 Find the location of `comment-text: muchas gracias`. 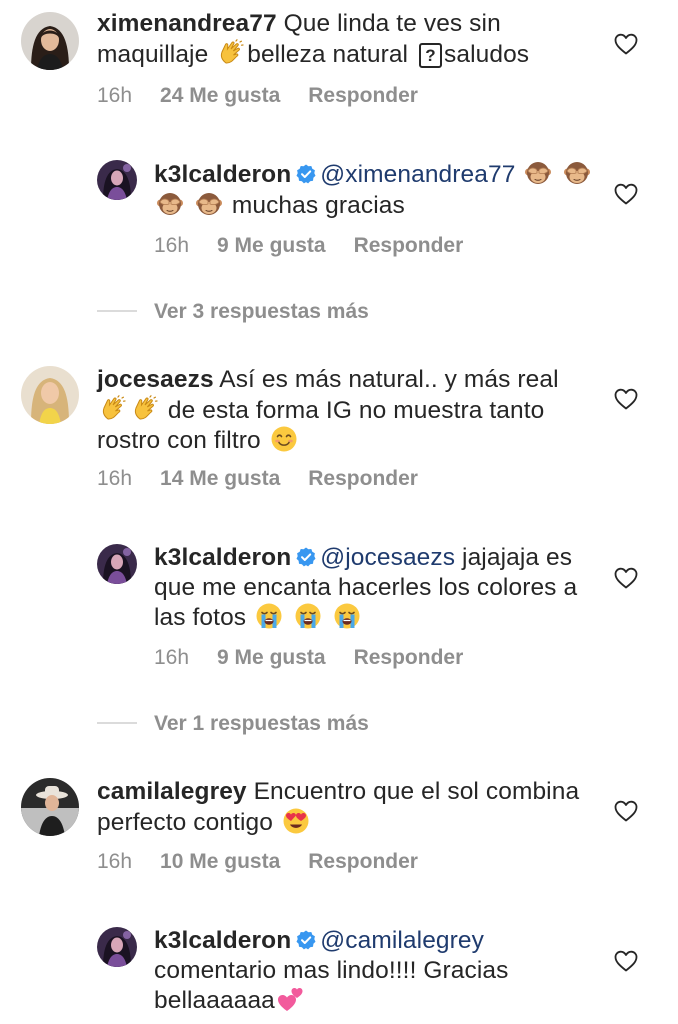

comment-text: muchas gracias is located at coordinates (318, 205).